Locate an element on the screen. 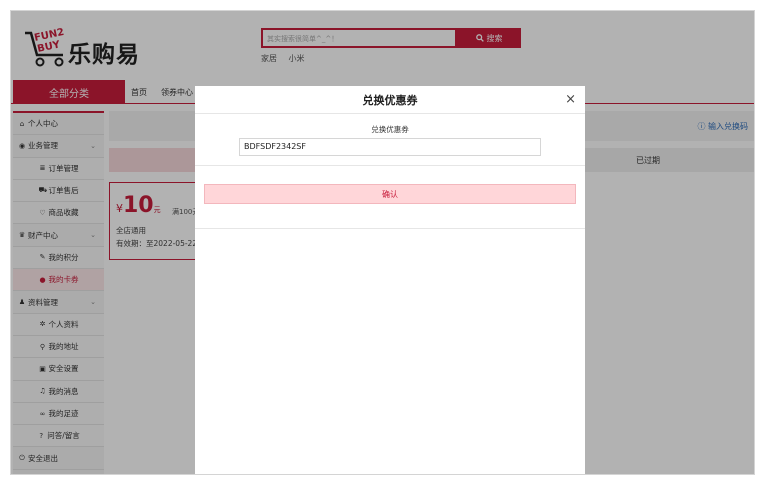 The height and width of the screenshot is (485, 764). coupon-code-input: BDFSDF2342SF is located at coordinates (390, 147).